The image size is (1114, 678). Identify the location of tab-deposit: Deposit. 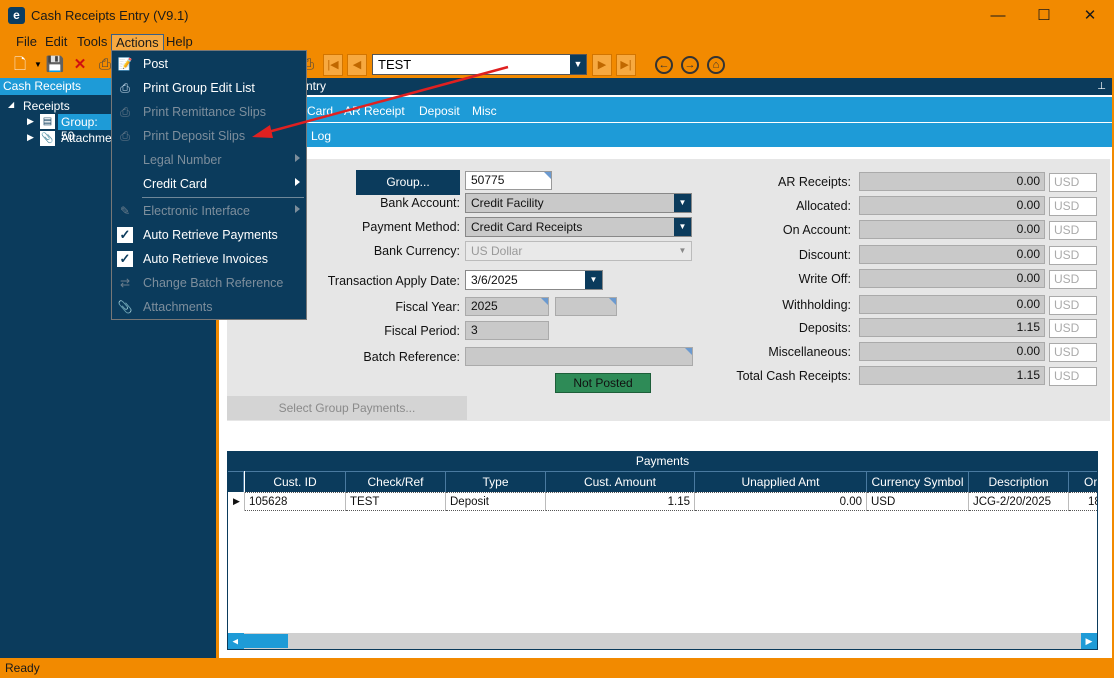
(439, 111).